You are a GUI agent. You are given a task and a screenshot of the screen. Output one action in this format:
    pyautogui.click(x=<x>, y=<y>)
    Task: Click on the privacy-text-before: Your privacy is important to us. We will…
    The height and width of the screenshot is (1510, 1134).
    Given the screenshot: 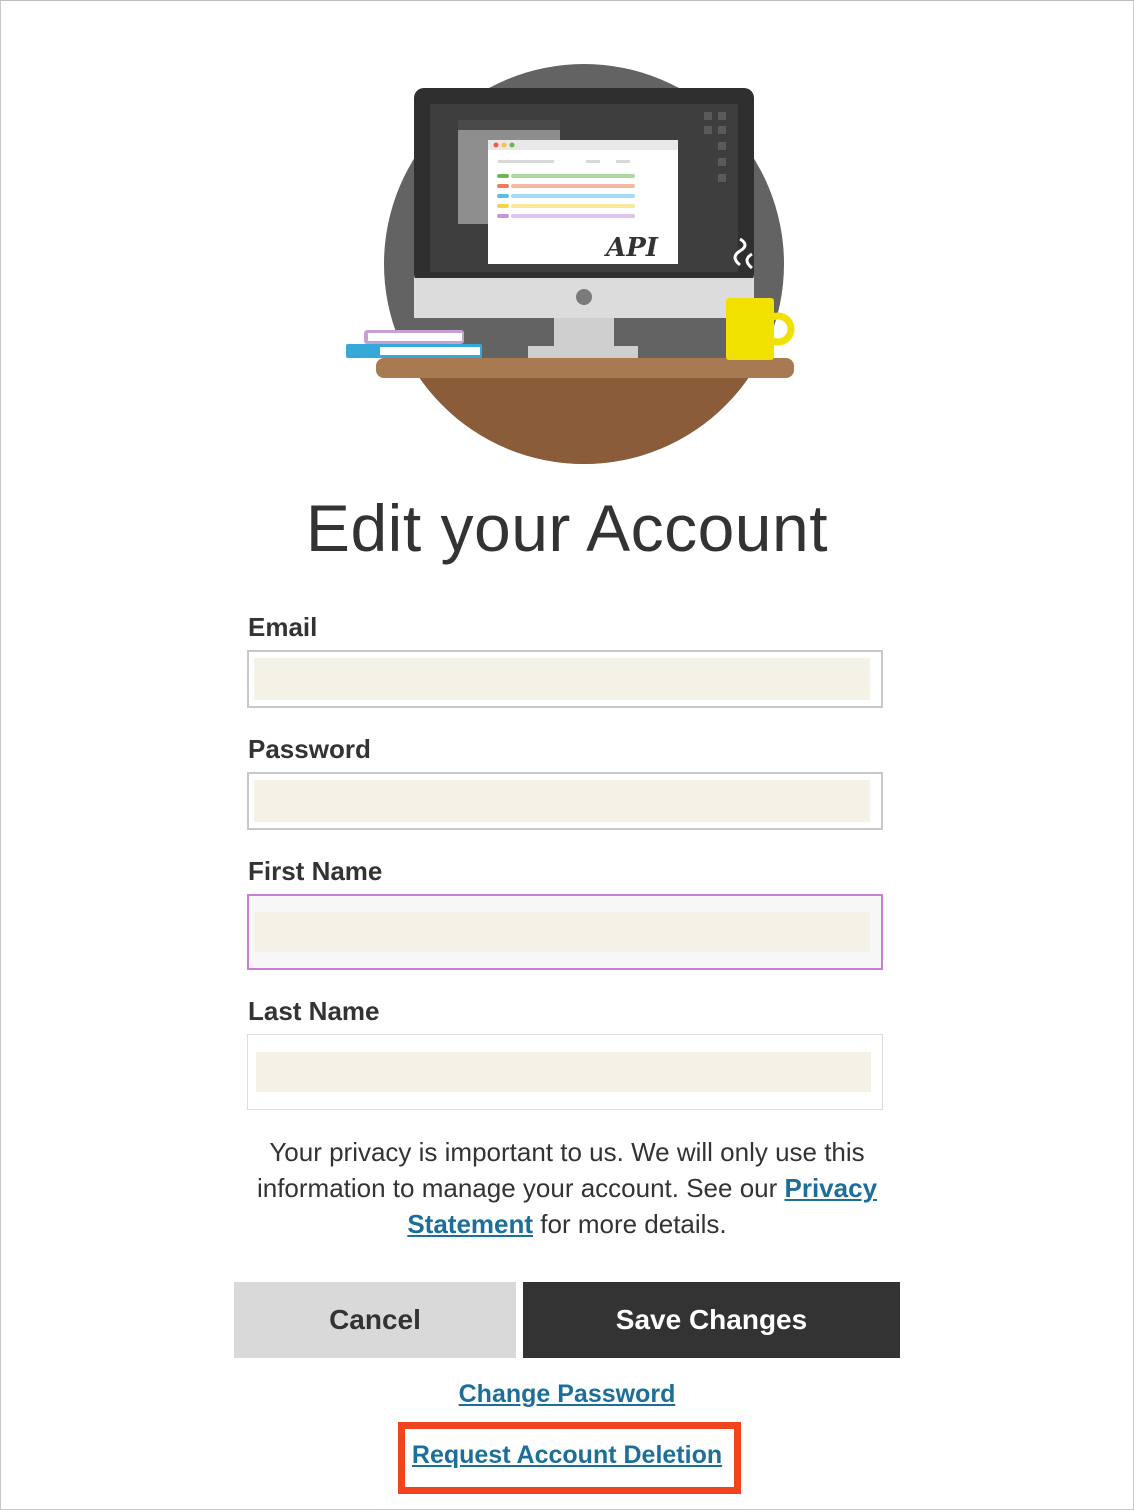 What is the action you would take?
    pyautogui.click(x=560, y=1170)
    